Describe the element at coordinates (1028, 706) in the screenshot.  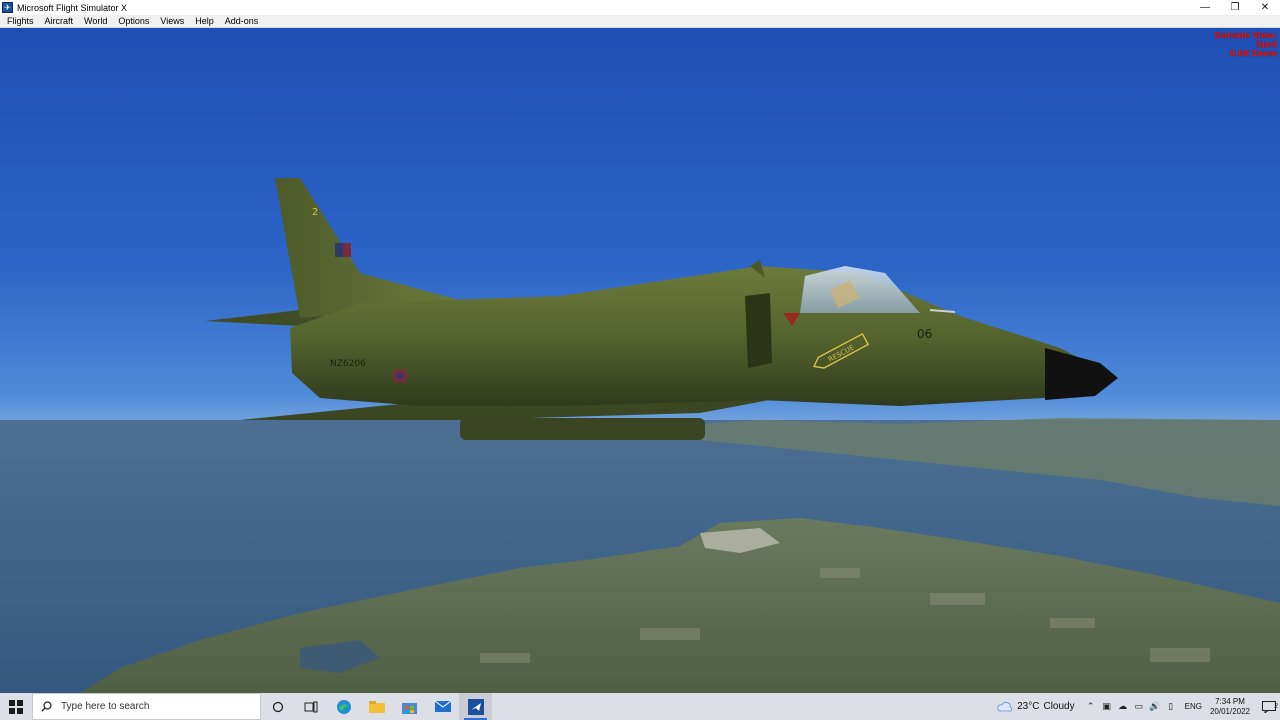
I see `weather-temp: 23°C` at that location.